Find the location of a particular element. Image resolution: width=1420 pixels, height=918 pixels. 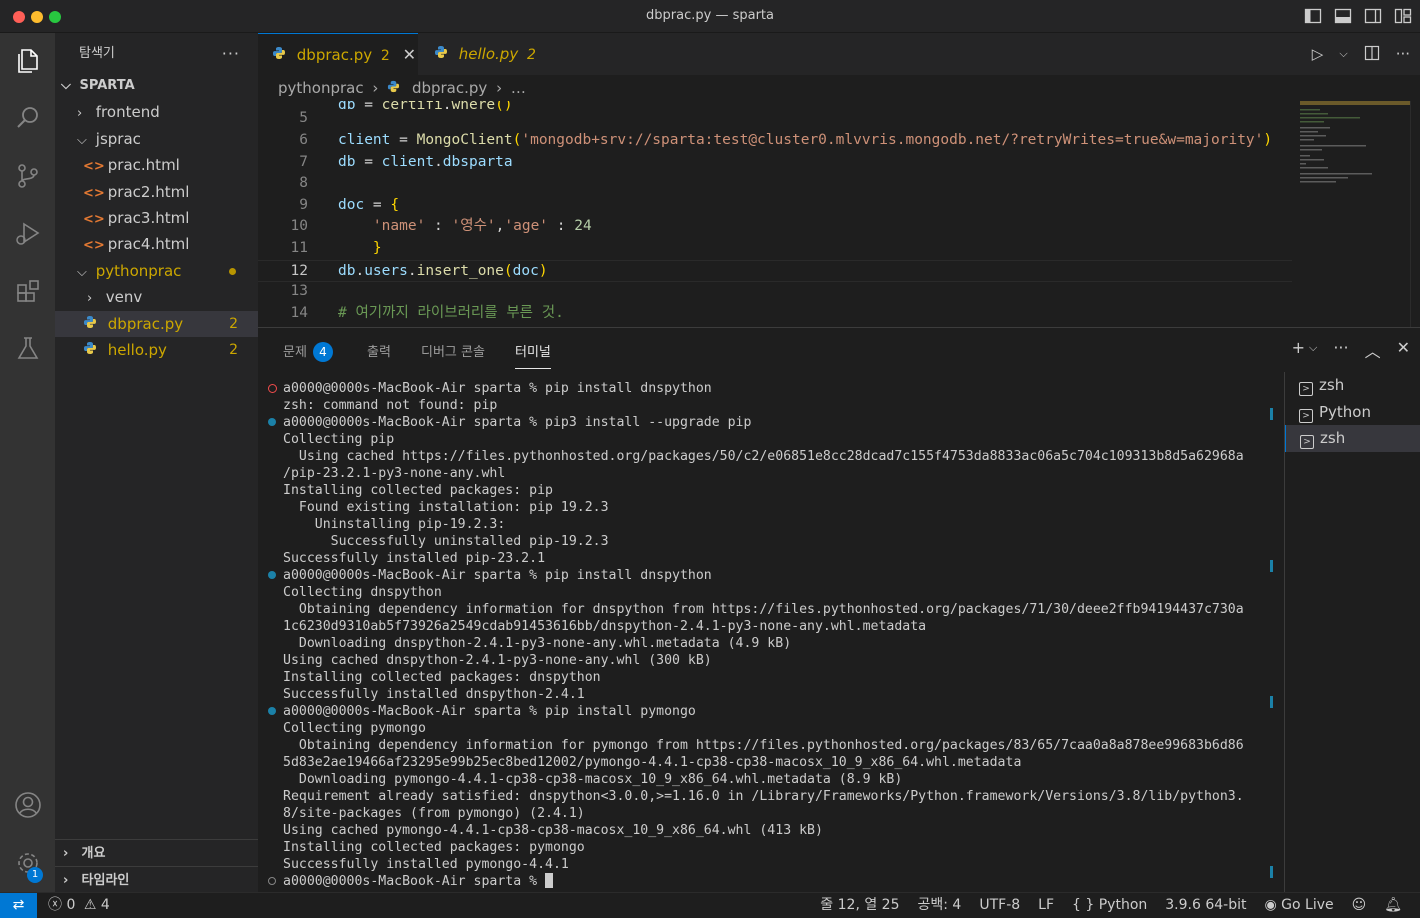

tab-dbprac-py: dbprac.py 2 ✕ is located at coordinates (338, 54).